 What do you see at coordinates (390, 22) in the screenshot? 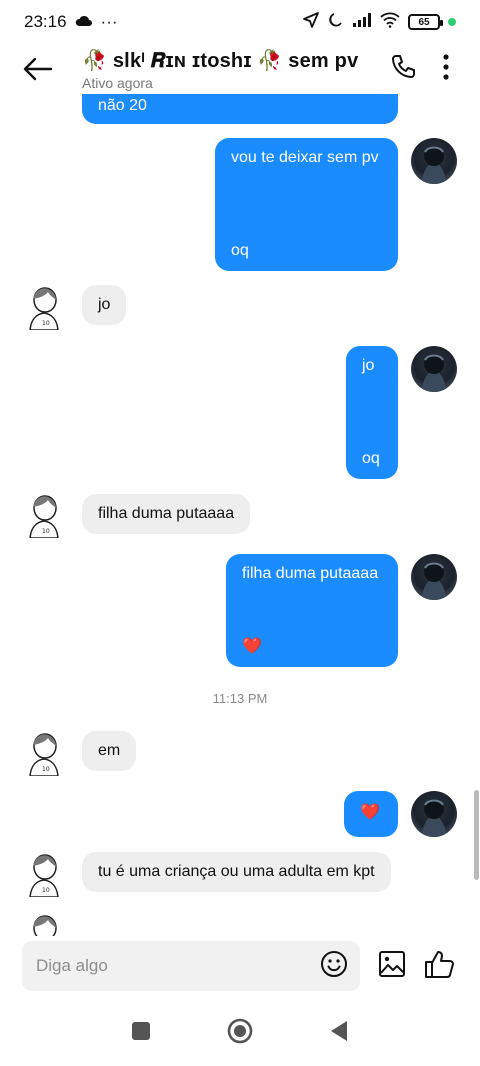
I see `wifi-icon` at bounding box center [390, 22].